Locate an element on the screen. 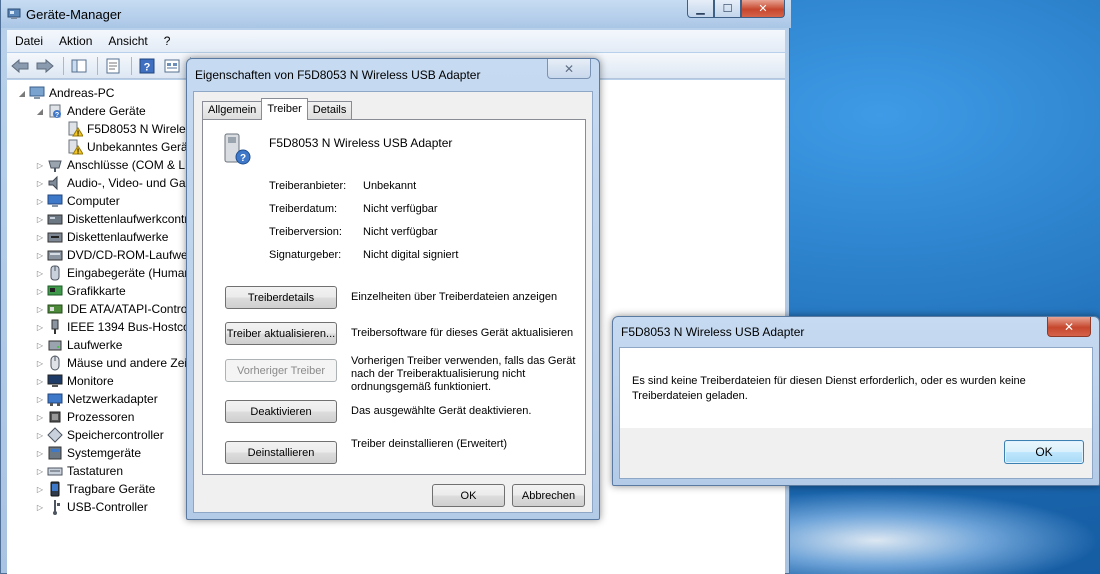 The height and width of the screenshot is (574, 1100). tree-item: ▷ Netzwerkadapter is located at coordinates (96, 399).